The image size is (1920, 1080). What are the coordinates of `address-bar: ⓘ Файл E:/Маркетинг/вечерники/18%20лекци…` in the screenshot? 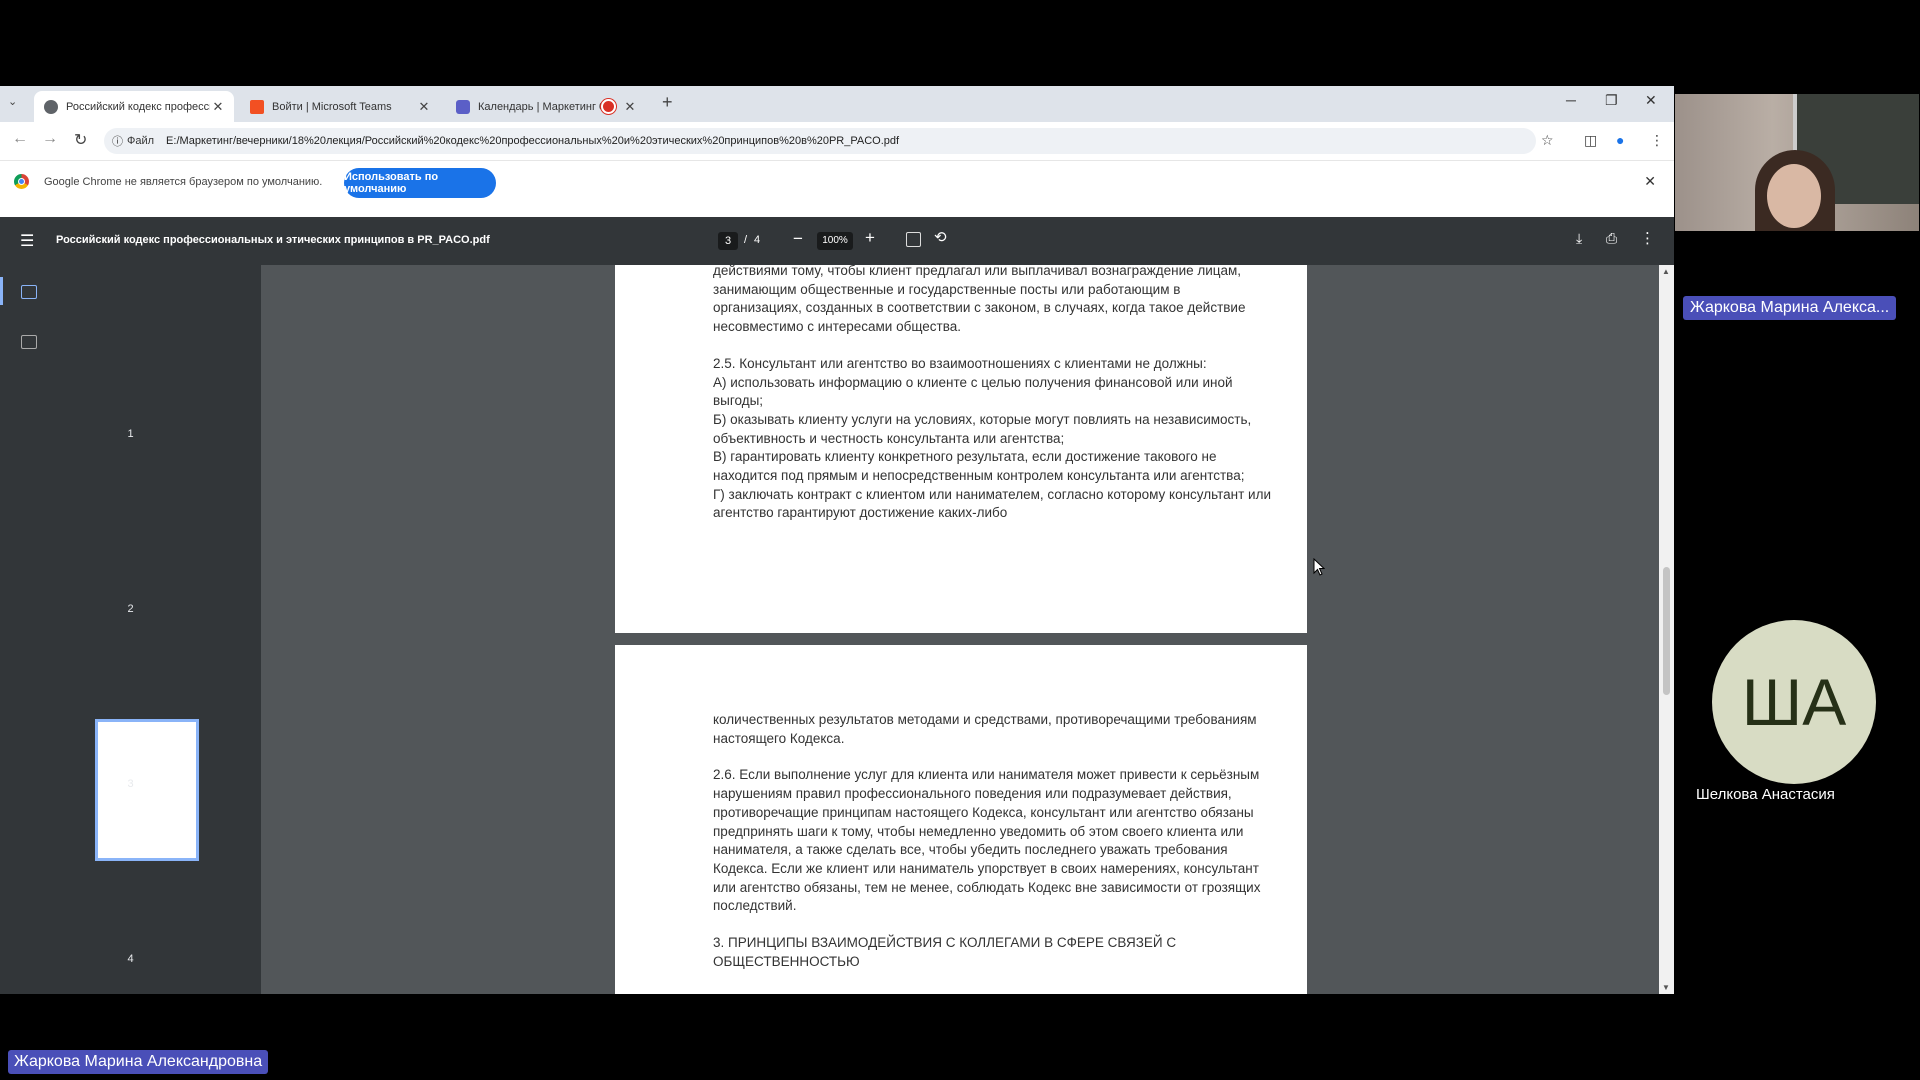 It's located at (820, 141).